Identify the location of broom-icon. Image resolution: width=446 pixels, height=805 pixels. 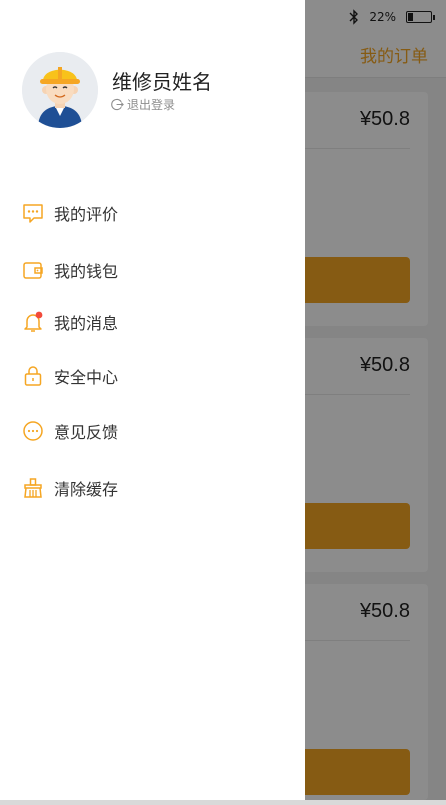
(33, 488).